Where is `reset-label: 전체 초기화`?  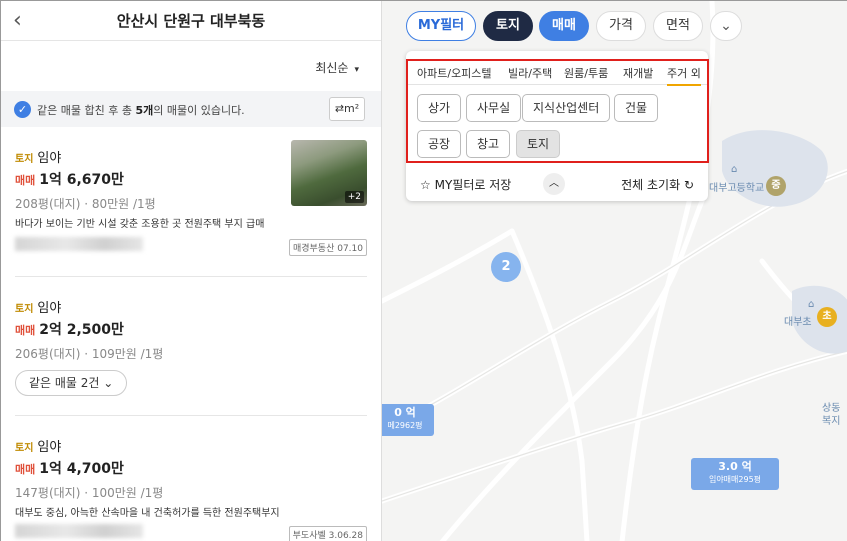
reset-label: 전체 초기화 is located at coordinates (651, 185).